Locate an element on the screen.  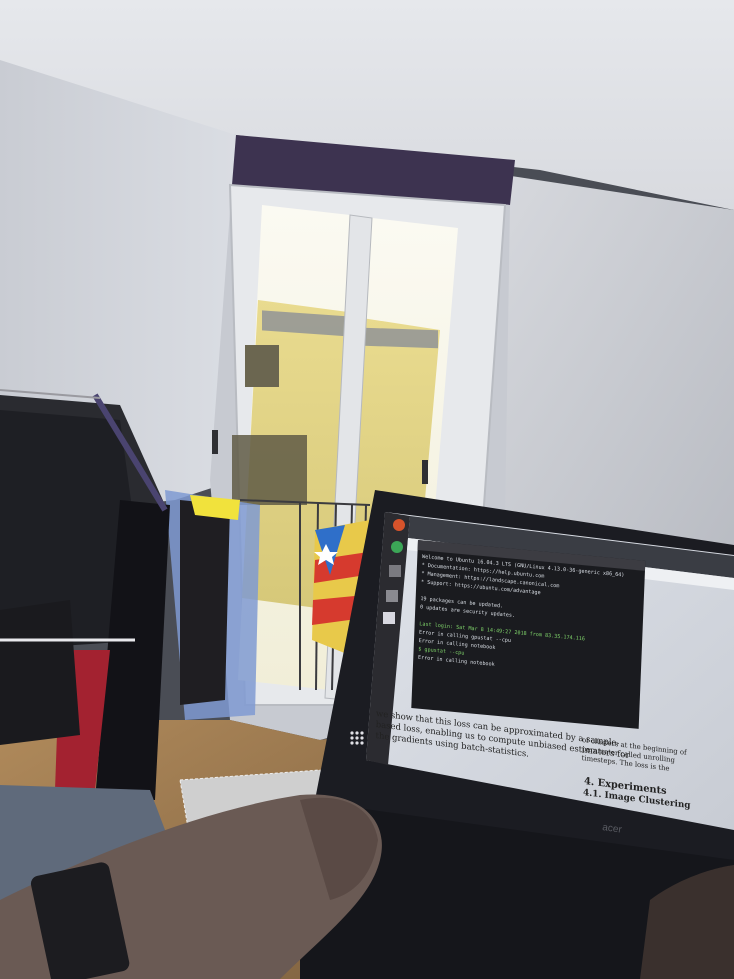
door-handle-right is located at coordinates (425, 472).